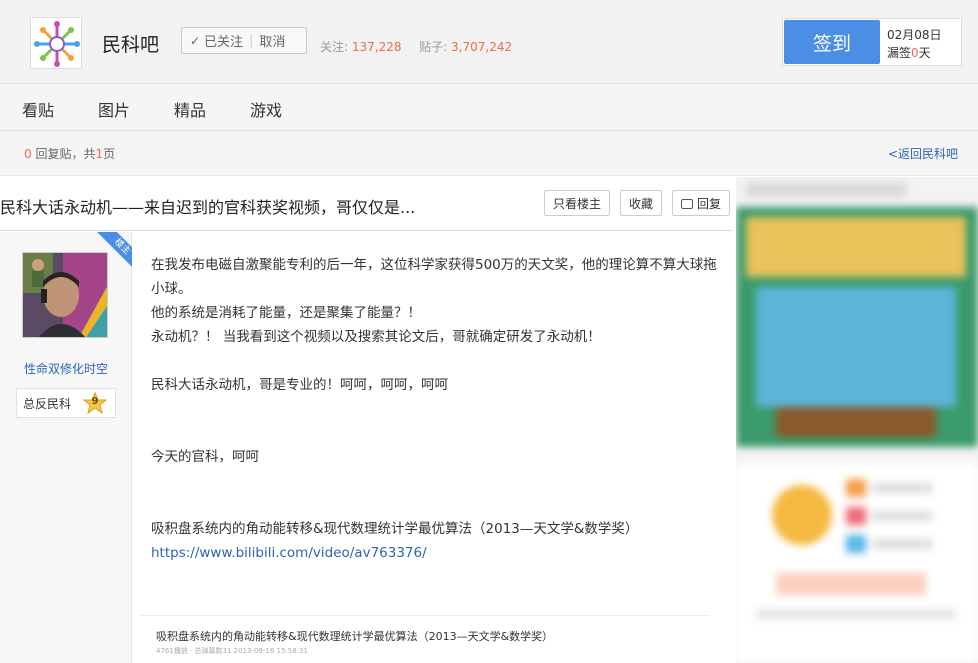 This screenshot has height=663, width=978. Describe the element at coordinates (205, 457) in the screenshot. I see `post-text-line: 今天的官科，呵呵` at that location.